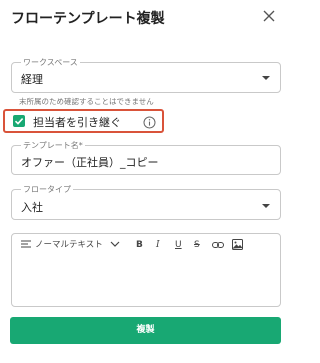  I want to click on workspace-label: ワークスペース, so click(50, 62).